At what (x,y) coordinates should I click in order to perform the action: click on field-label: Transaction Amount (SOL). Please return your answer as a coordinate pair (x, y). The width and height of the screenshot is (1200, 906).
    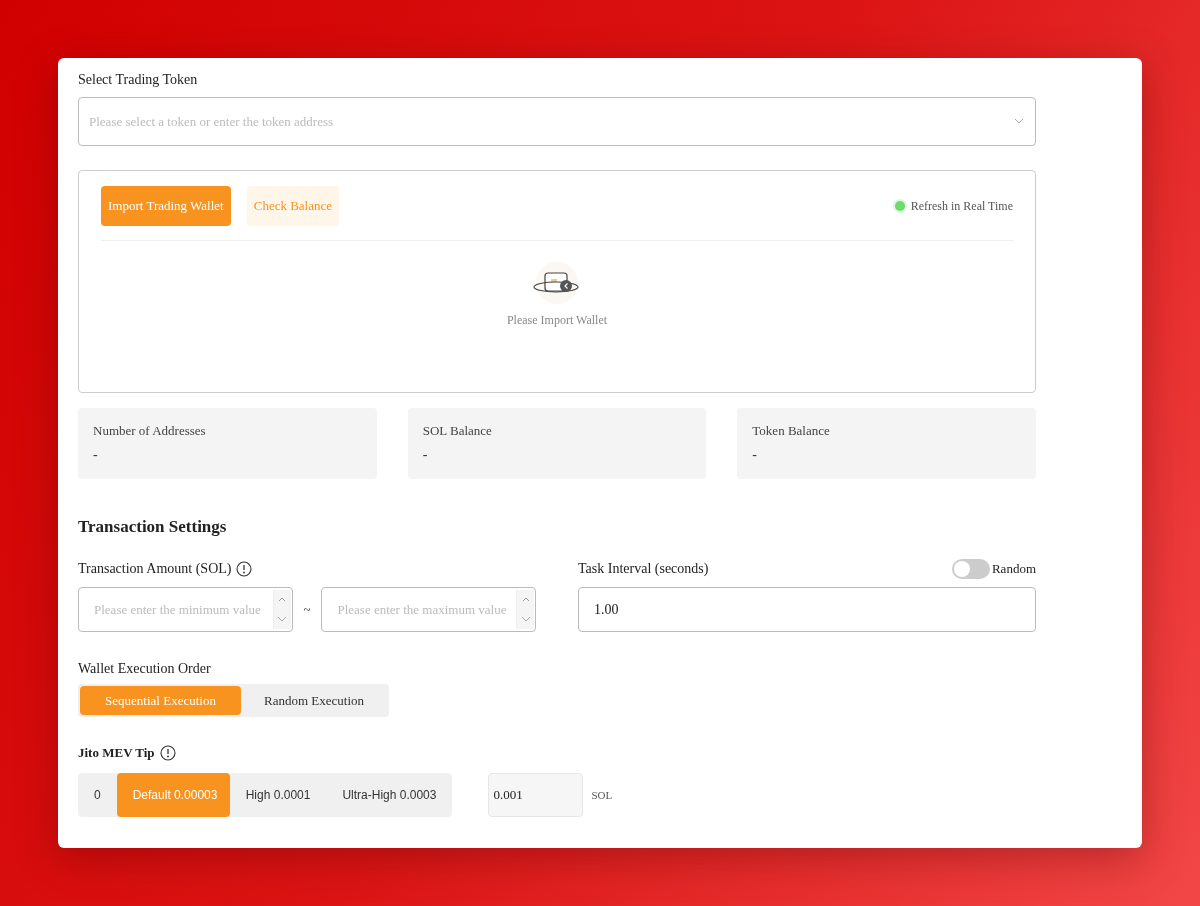
    Looking at the image, I should click on (155, 569).